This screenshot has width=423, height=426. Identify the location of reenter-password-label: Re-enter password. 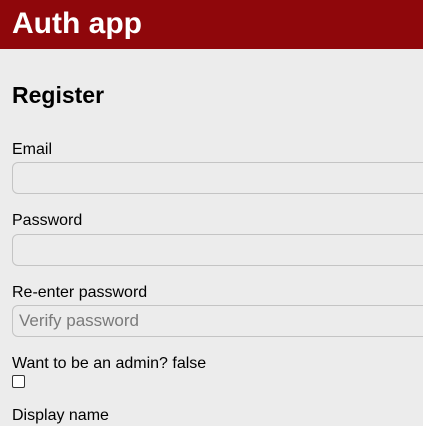
(80, 292).